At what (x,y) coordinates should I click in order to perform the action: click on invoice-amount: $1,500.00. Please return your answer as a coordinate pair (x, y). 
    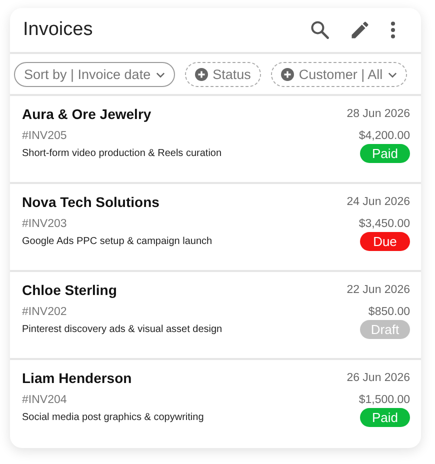
    Looking at the image, I should click on (384, 400).